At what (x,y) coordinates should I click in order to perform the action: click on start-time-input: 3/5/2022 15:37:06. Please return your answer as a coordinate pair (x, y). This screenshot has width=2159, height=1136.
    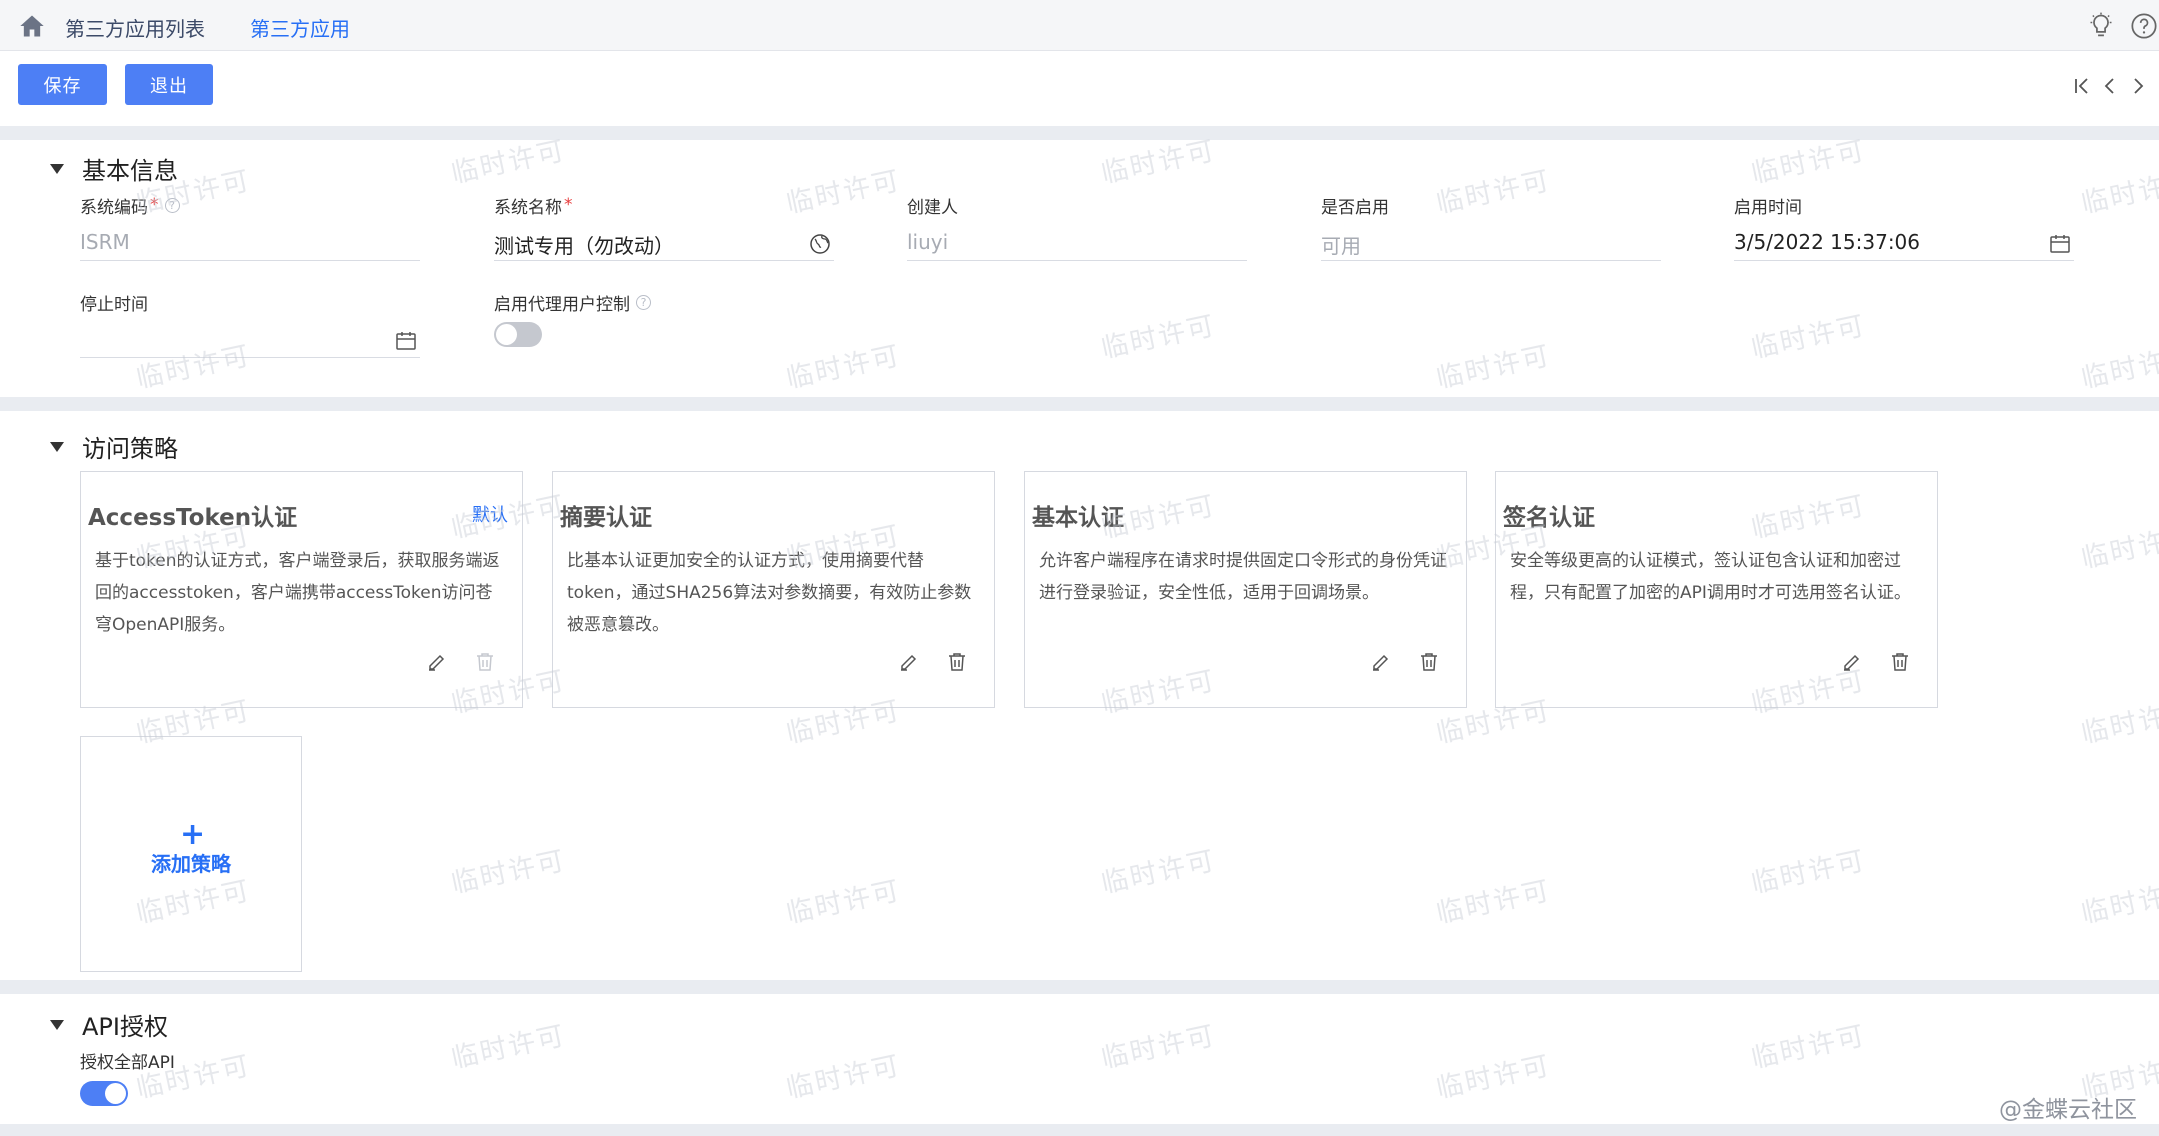
    Looking at the image, I should click on (1904, 244).